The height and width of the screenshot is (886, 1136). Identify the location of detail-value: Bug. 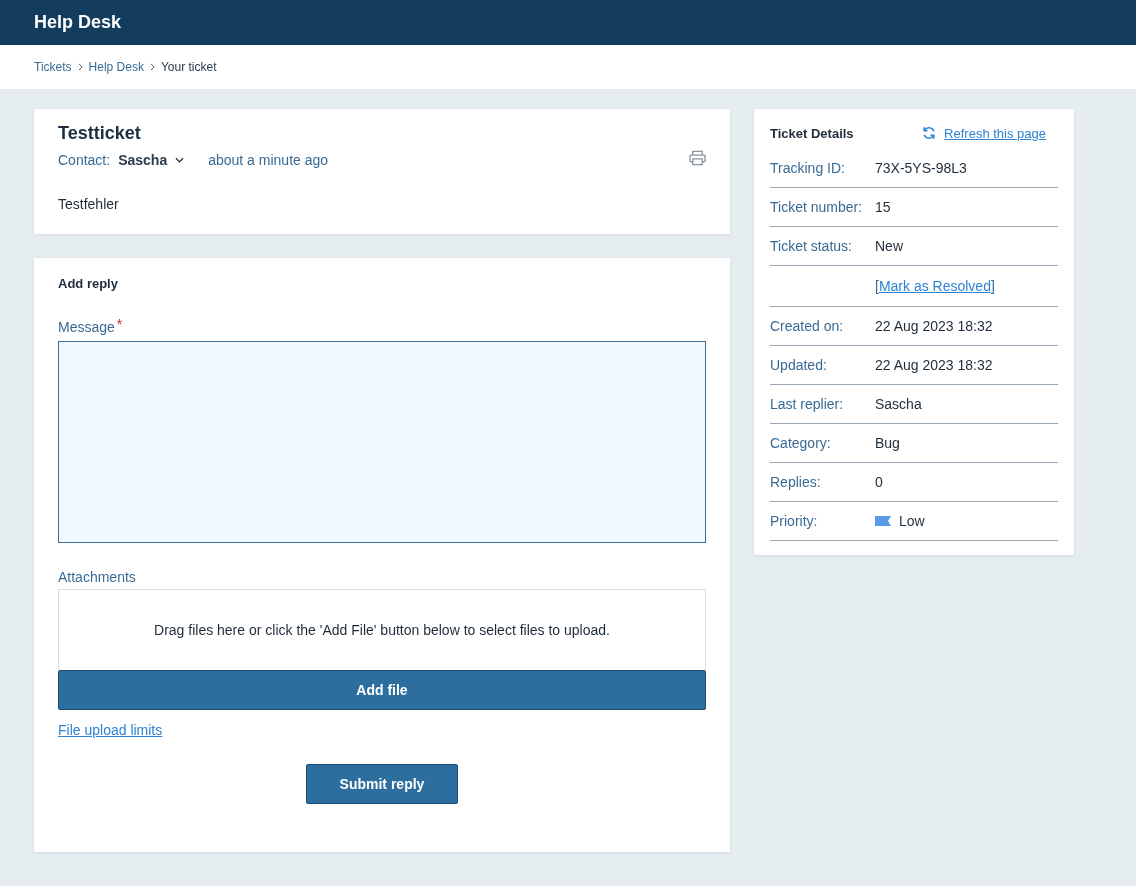
(887, 443).